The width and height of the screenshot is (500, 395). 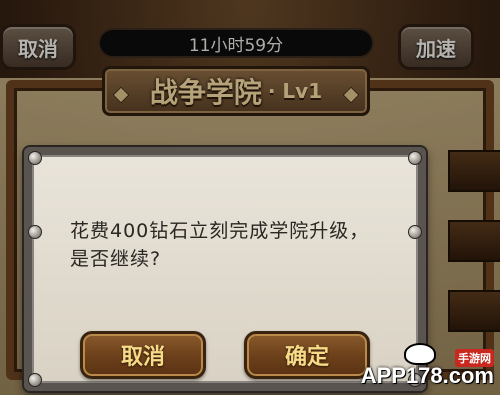 I want to click on dialog-confirm-button: 确定, so click(x=307, y=355).